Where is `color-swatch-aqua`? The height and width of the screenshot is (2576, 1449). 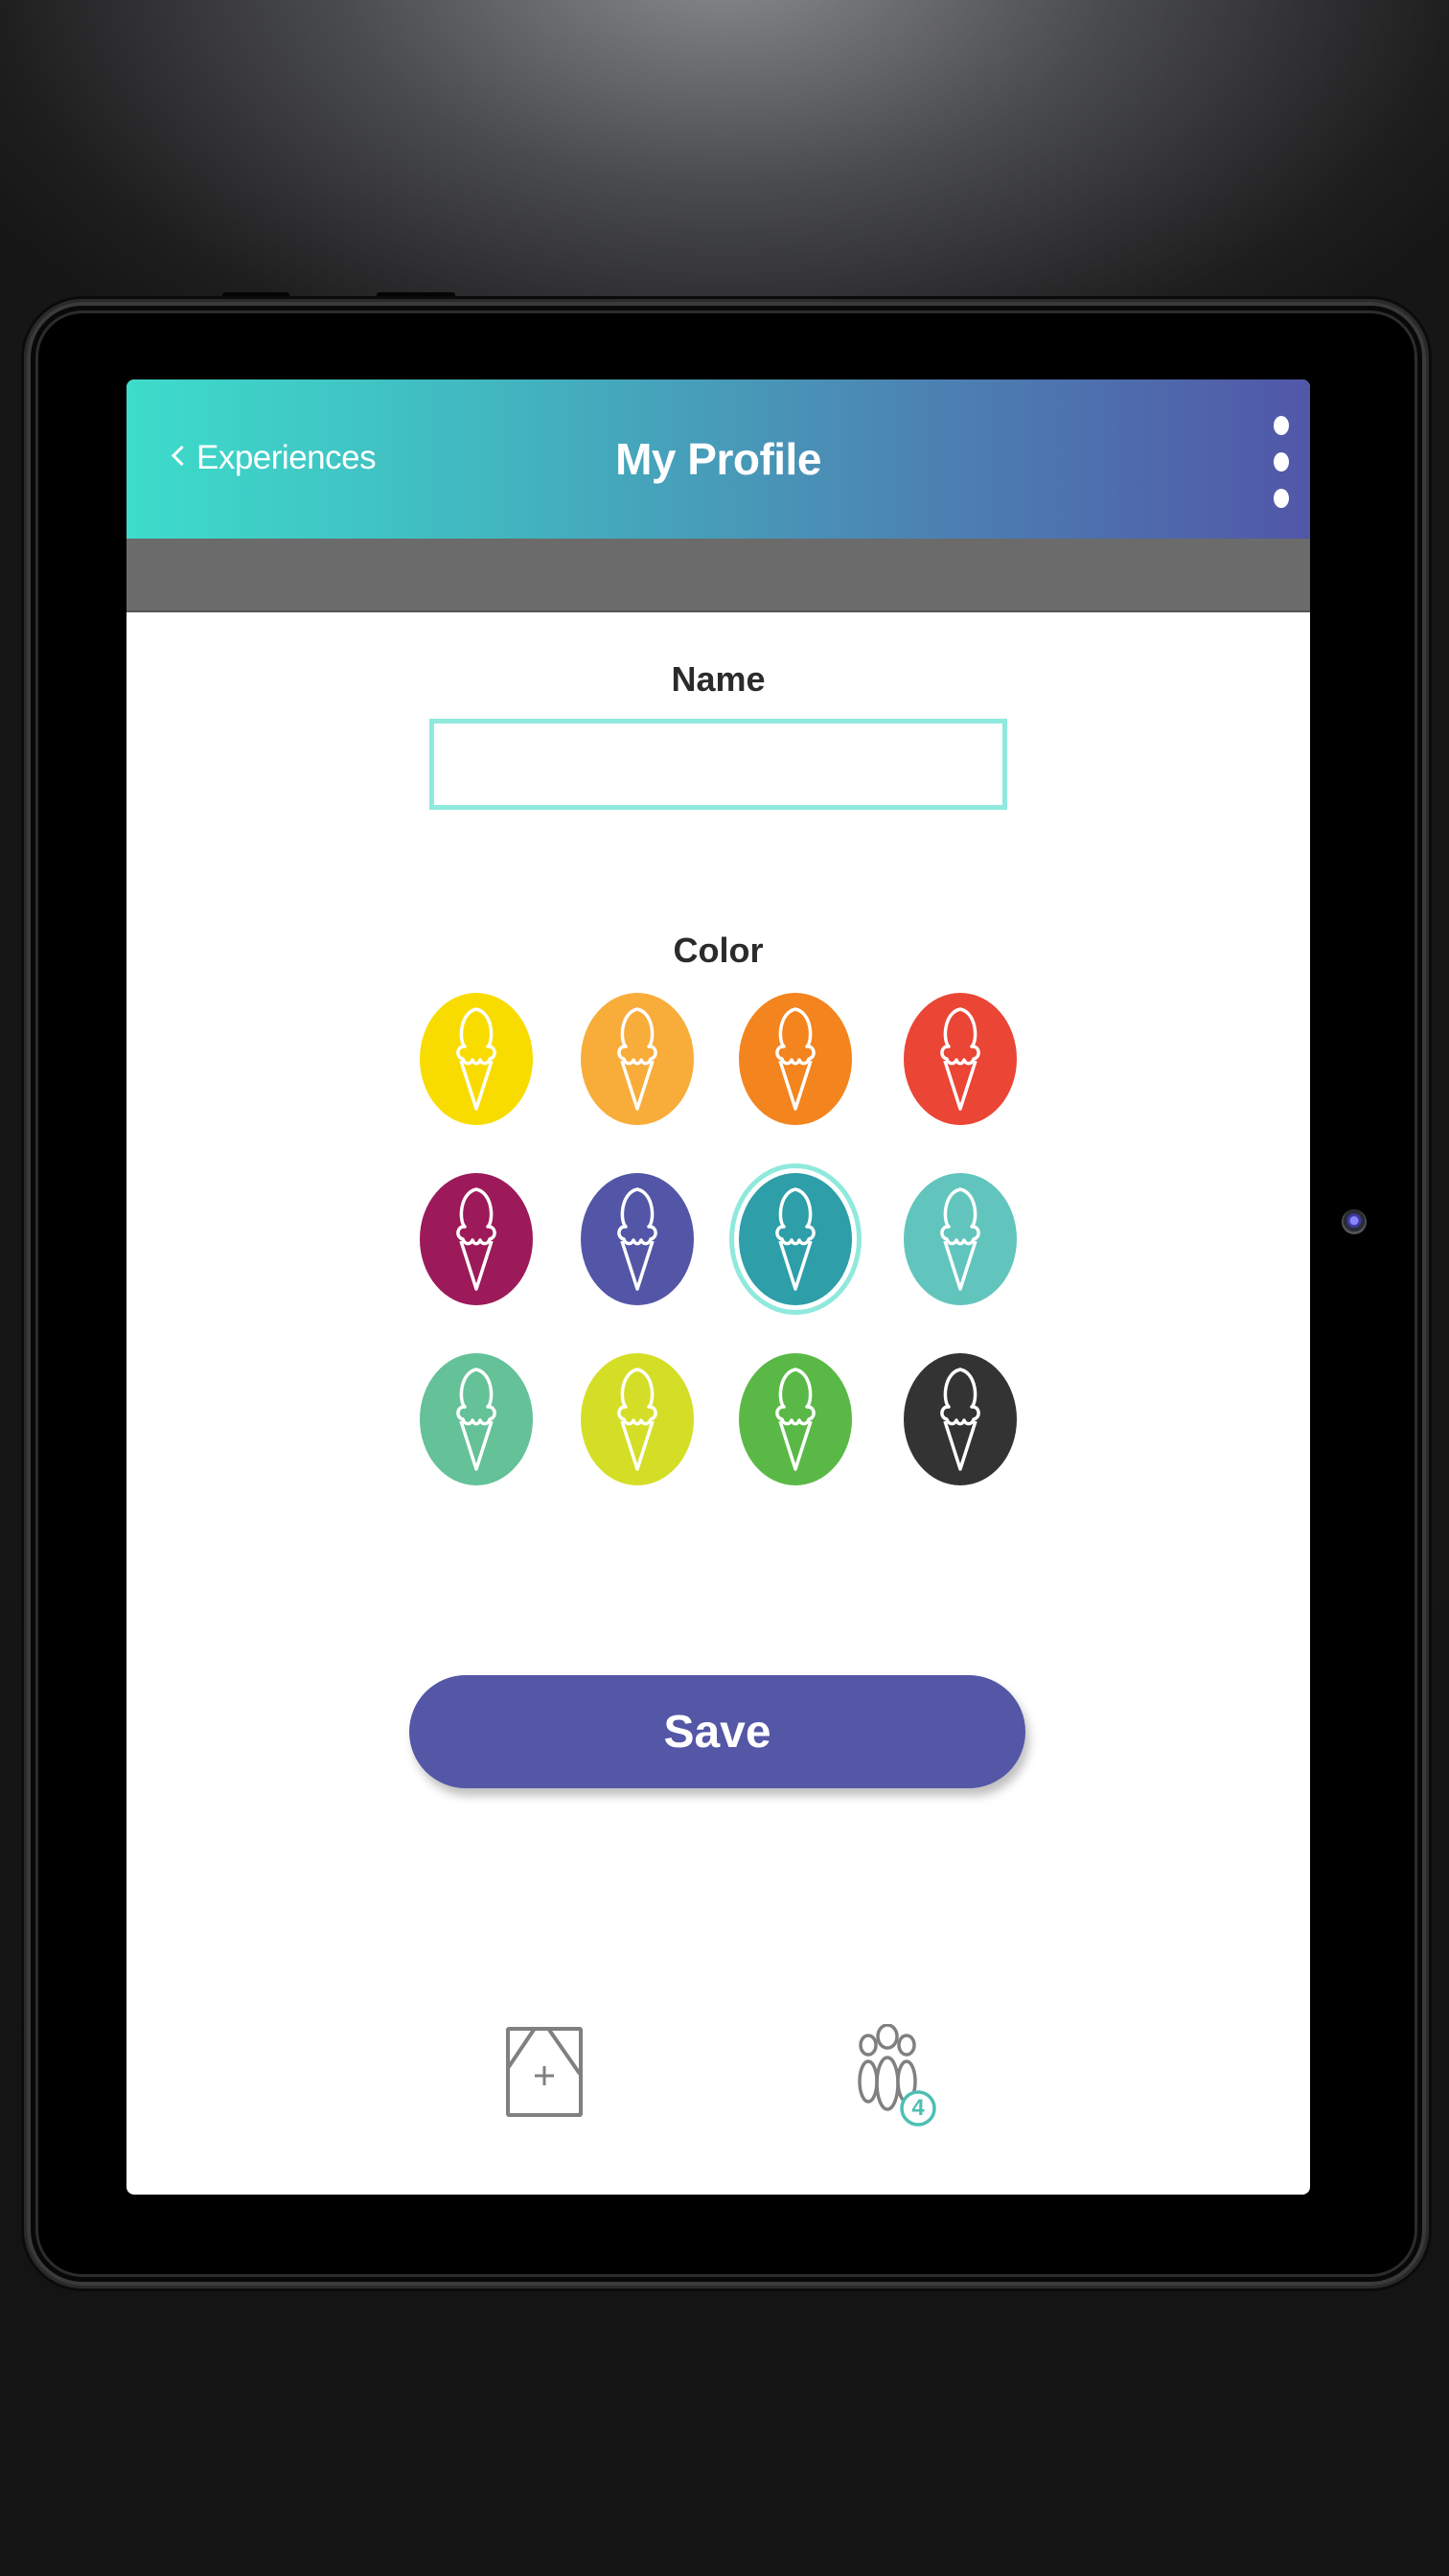
color-swatch-aqua is located at coordinates (960, 1239).